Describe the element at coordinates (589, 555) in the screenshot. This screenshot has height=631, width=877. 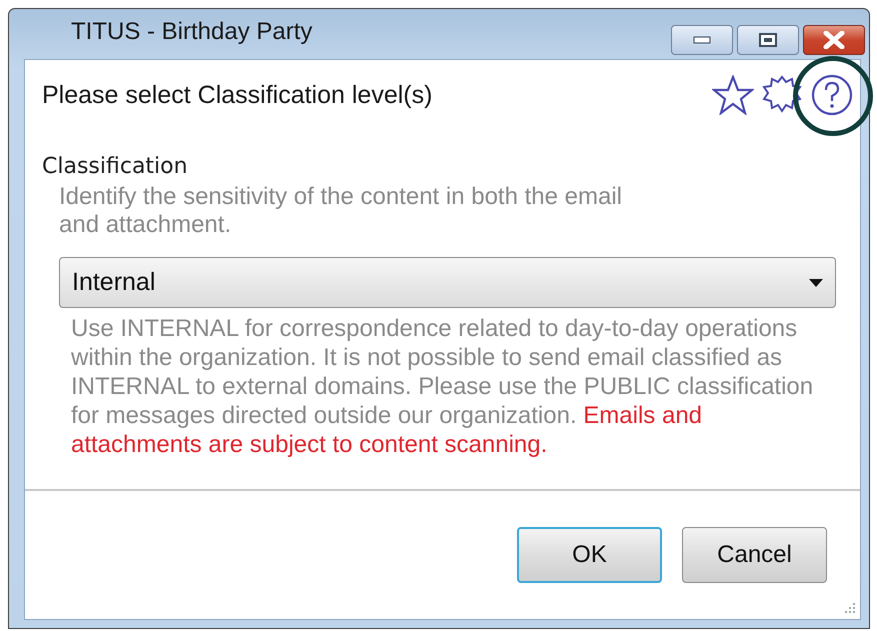
I see `ok-button: OK` at that location.